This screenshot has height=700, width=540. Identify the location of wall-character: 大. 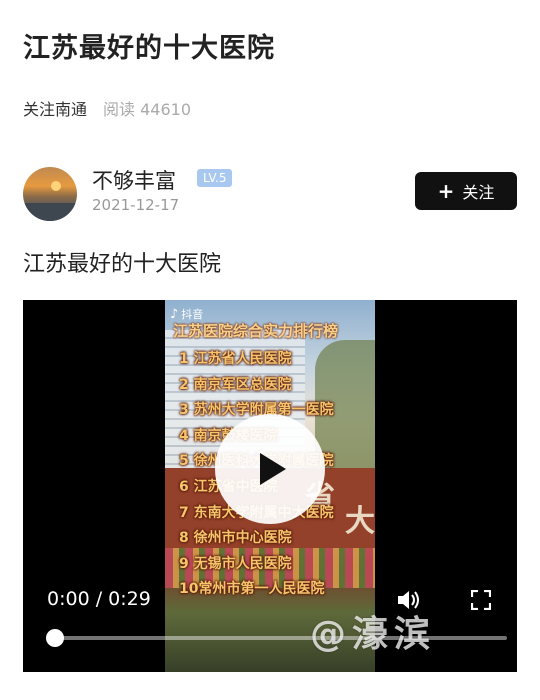
(360, 521).